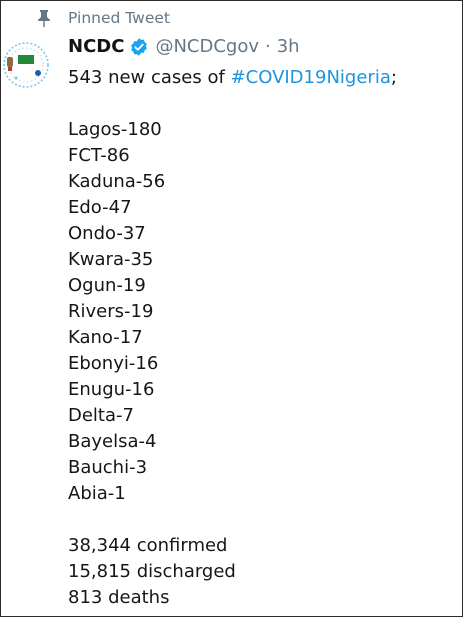 This screenshot has width=463, height=617. What do you see at coordinates (113, 363) in the screenshot?
I see `state-line: Ebonyi-16` at bounding box center [113, 363].